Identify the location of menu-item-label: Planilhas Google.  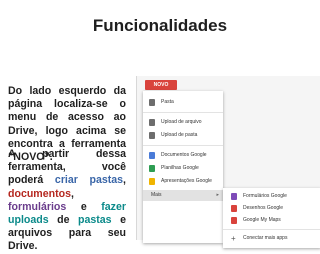
(180, 168).